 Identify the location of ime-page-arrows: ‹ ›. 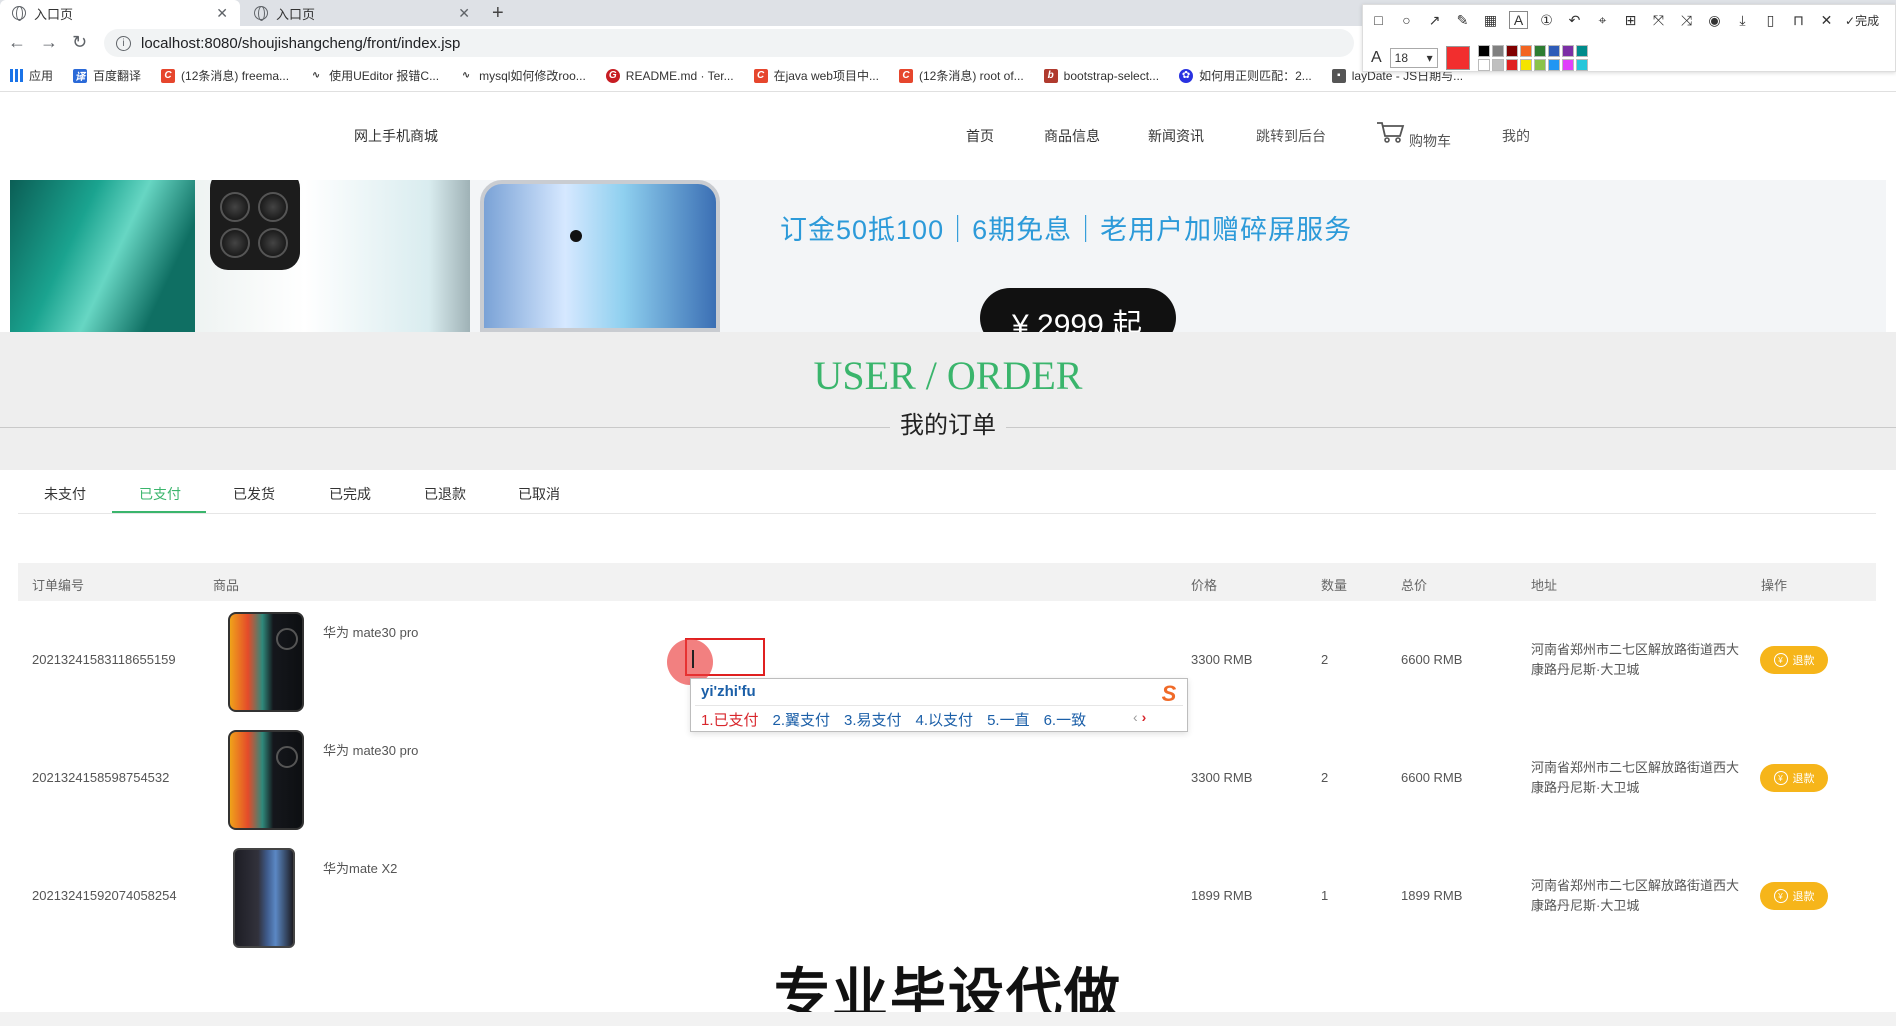
(1139, 717).